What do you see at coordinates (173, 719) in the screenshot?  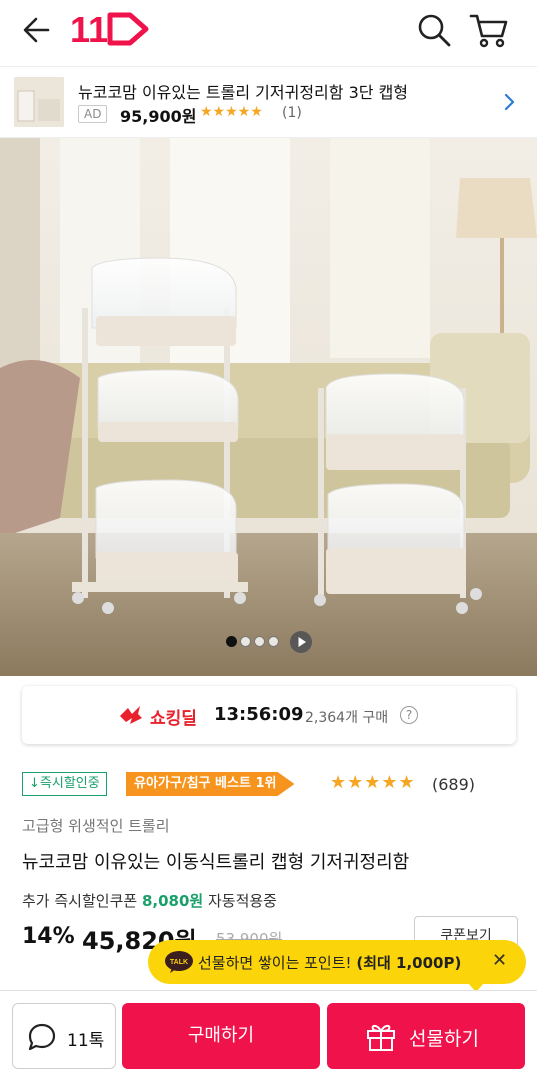 I see `deal-label: 쇼킹딜` at bounding box center [173, 719].